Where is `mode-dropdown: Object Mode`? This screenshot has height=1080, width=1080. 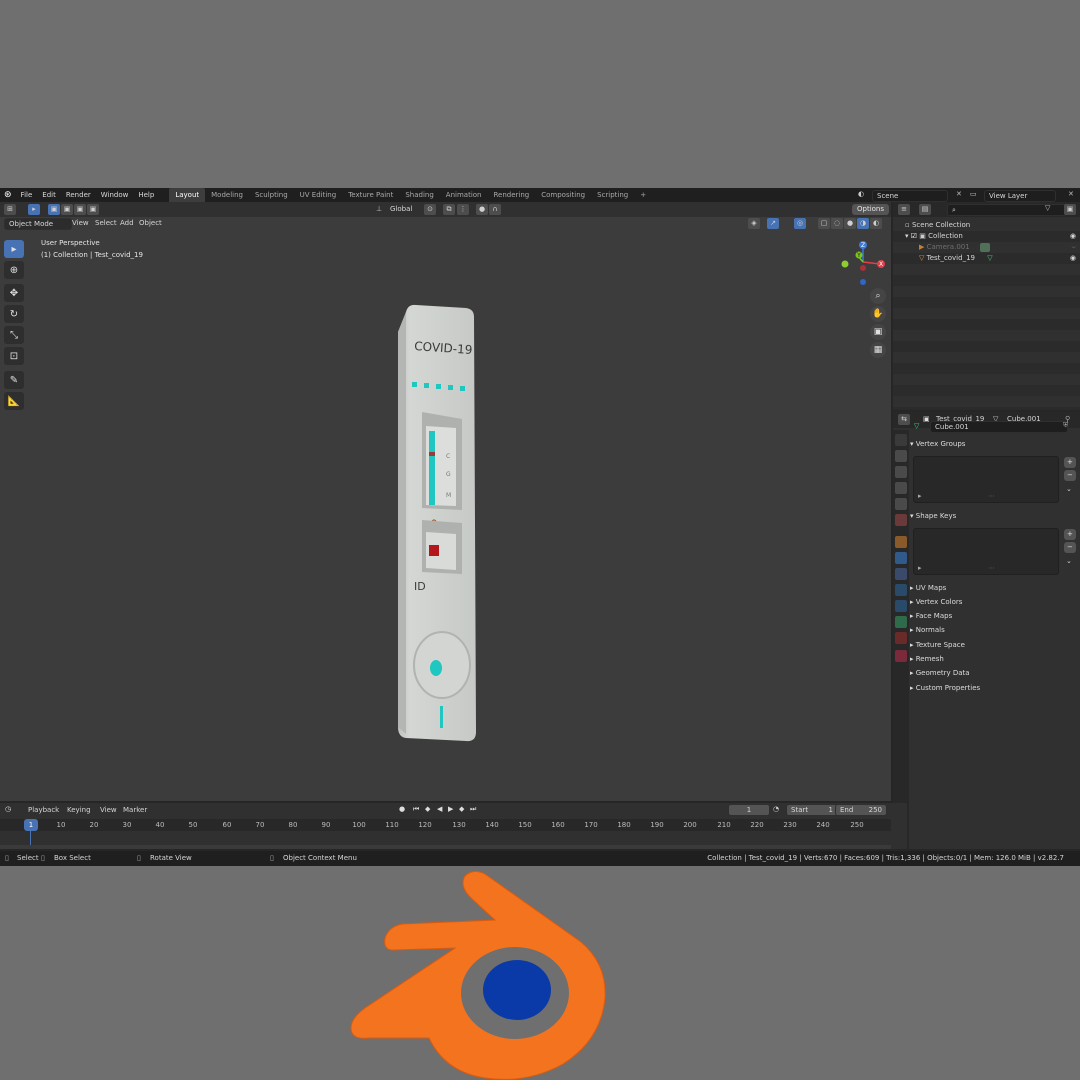 mode-dropdown: Object Mode is located at coordinates (38, 224).